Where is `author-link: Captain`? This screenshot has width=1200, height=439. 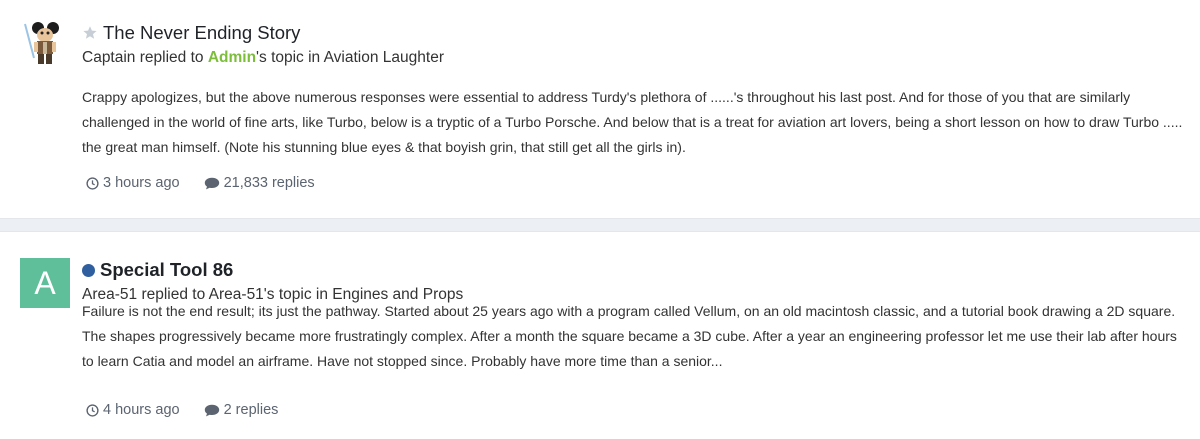
author-link: Captain is located at coordinates (108, 57).